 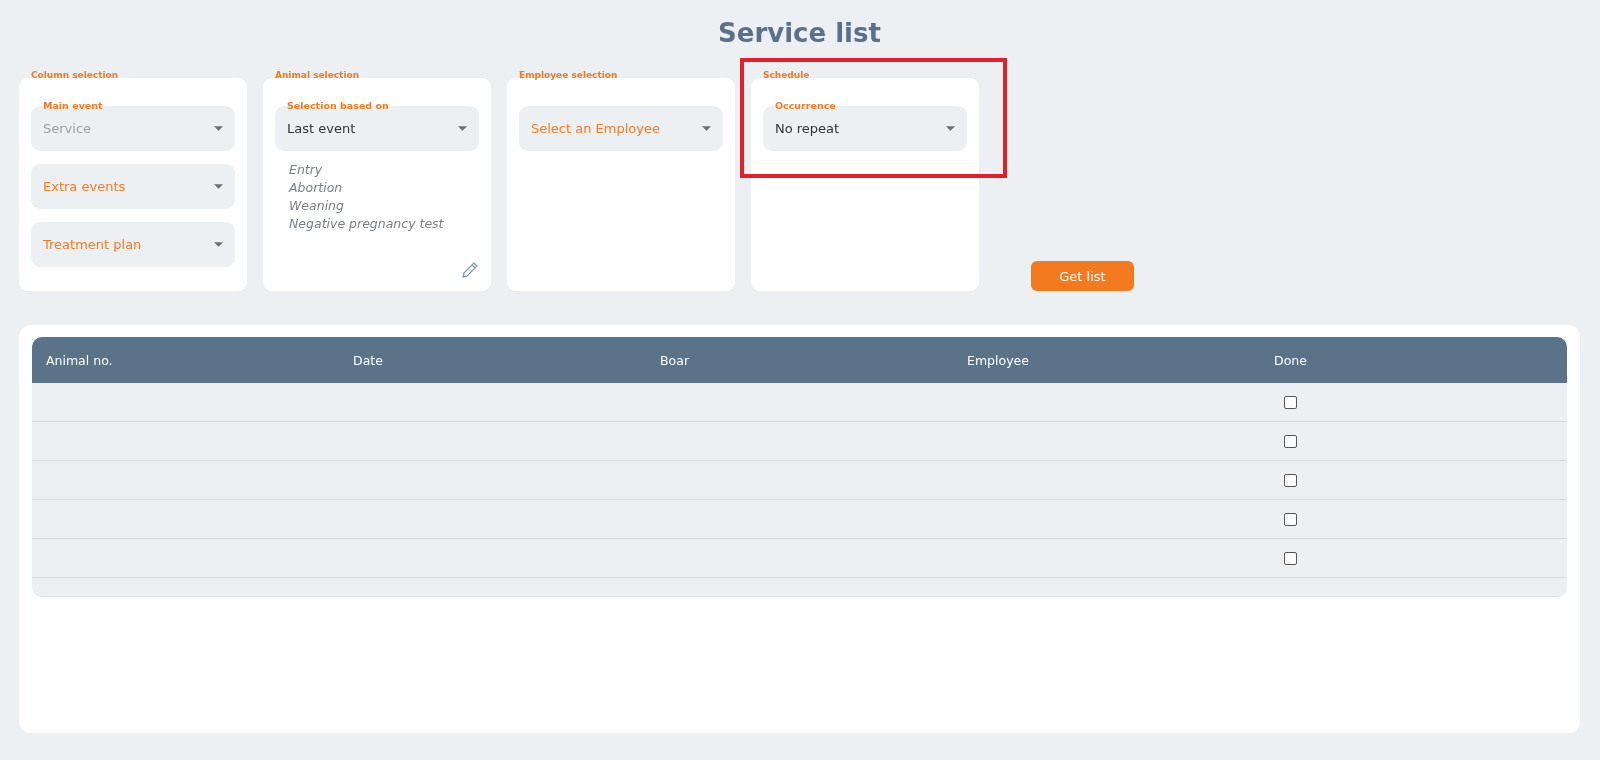 What do you see at coordinates (316, 187) in the screenshot?
I see `event-item: Abortion` at bounding box center [316, 187].